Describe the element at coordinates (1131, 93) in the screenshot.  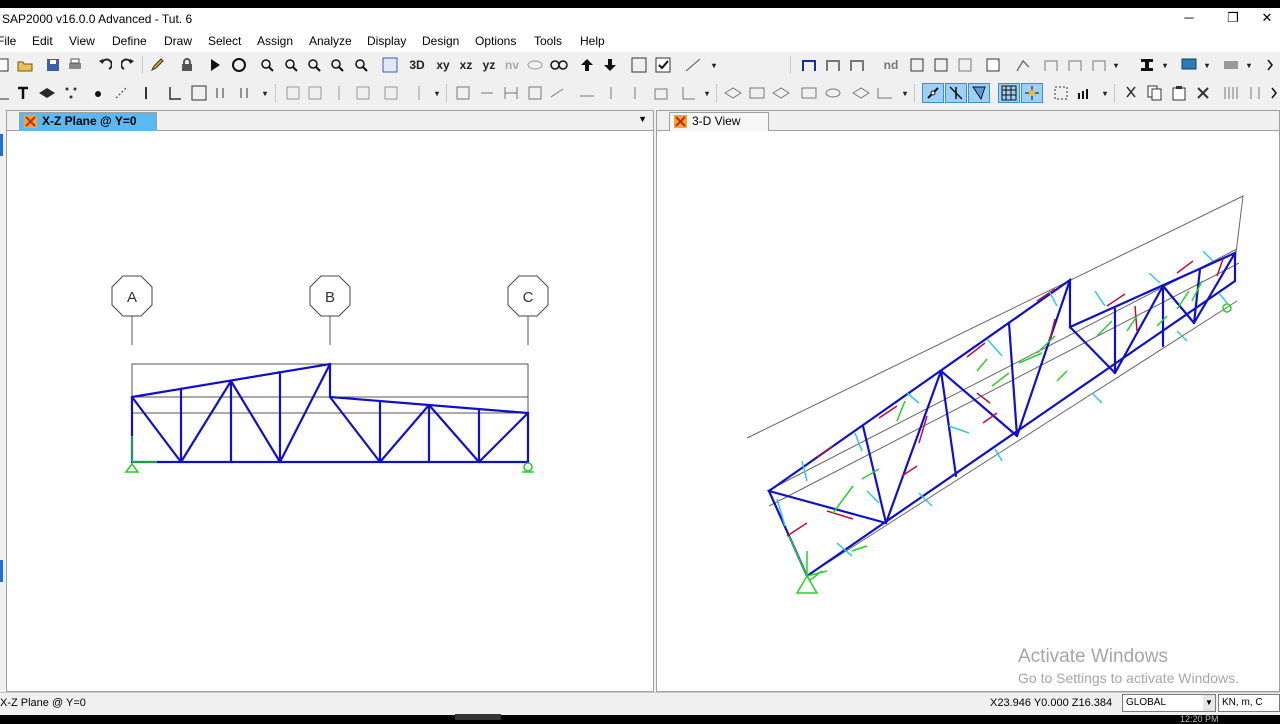
I see `cut-icon` at that location.